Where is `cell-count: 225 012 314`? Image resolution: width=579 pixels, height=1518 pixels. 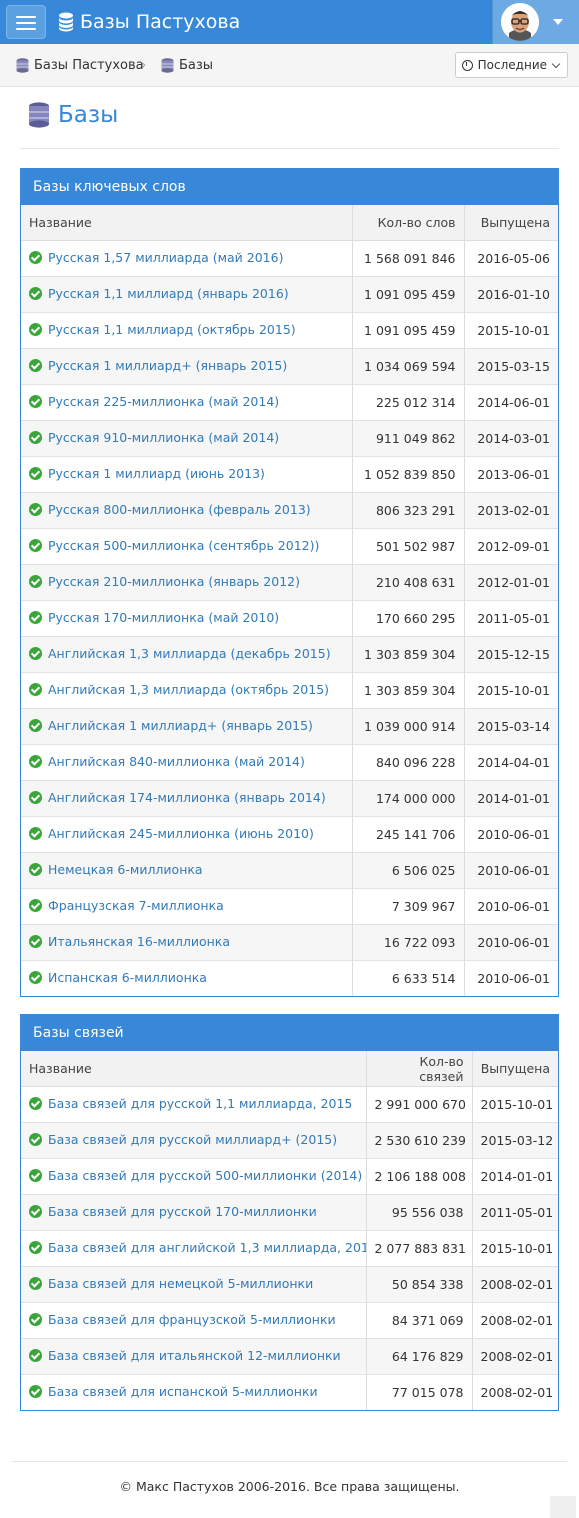 cell-count: 225 012 314 is located at coordinates (408, 402).